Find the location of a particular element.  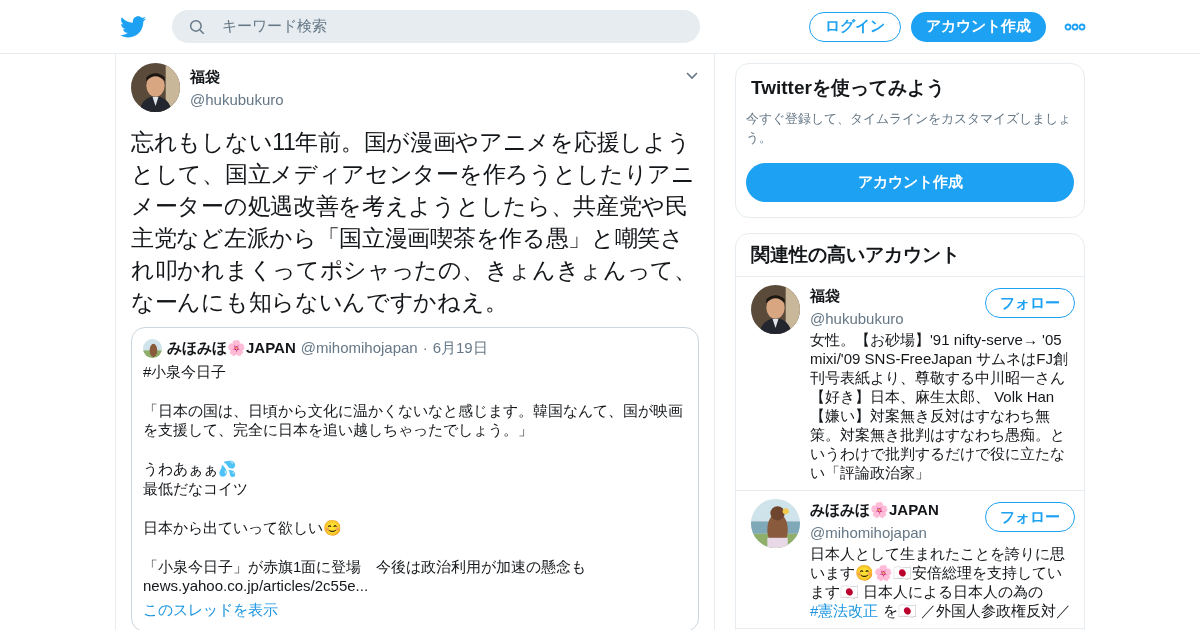

signup-card-title: Twitterを使ってみよう is located at coordinates (848, 88).